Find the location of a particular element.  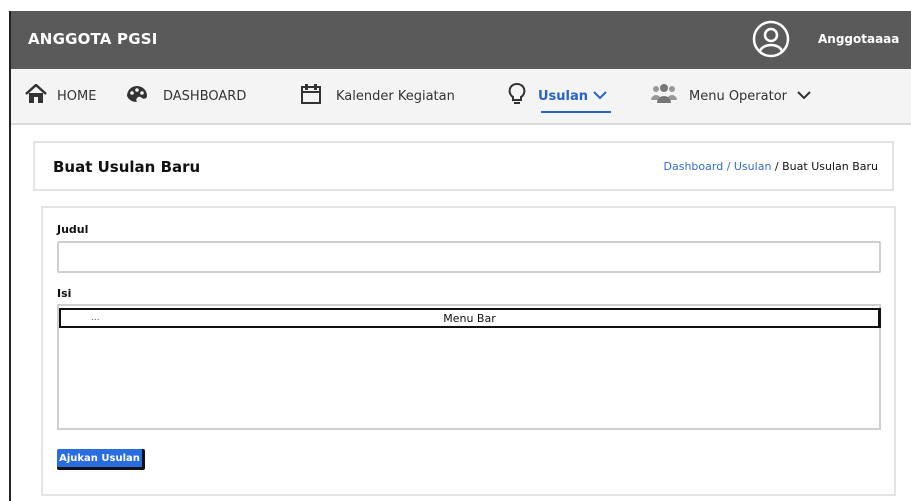

nav-item-dashboard: DASHBOARD is located at coordinates (185, 96).